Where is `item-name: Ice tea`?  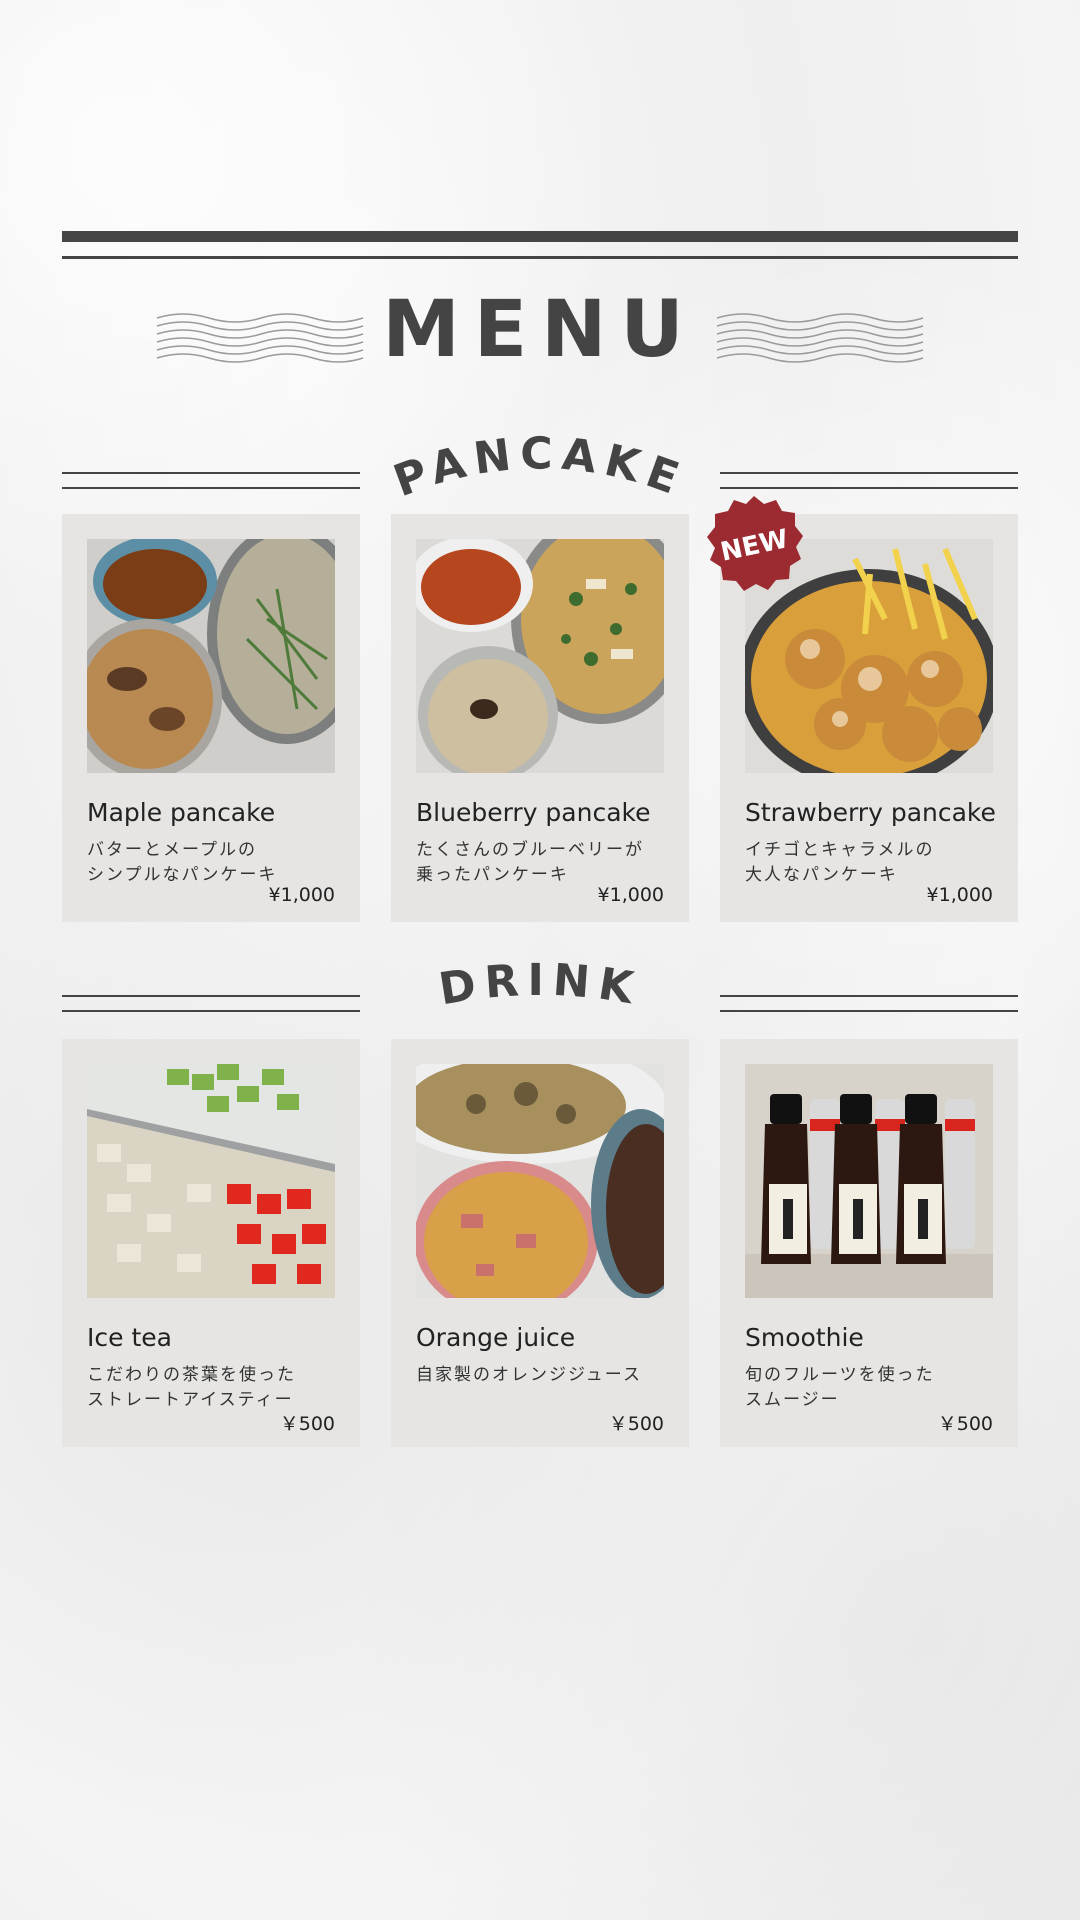 item-name: Ice tea is located at coordinates (129, 1337).